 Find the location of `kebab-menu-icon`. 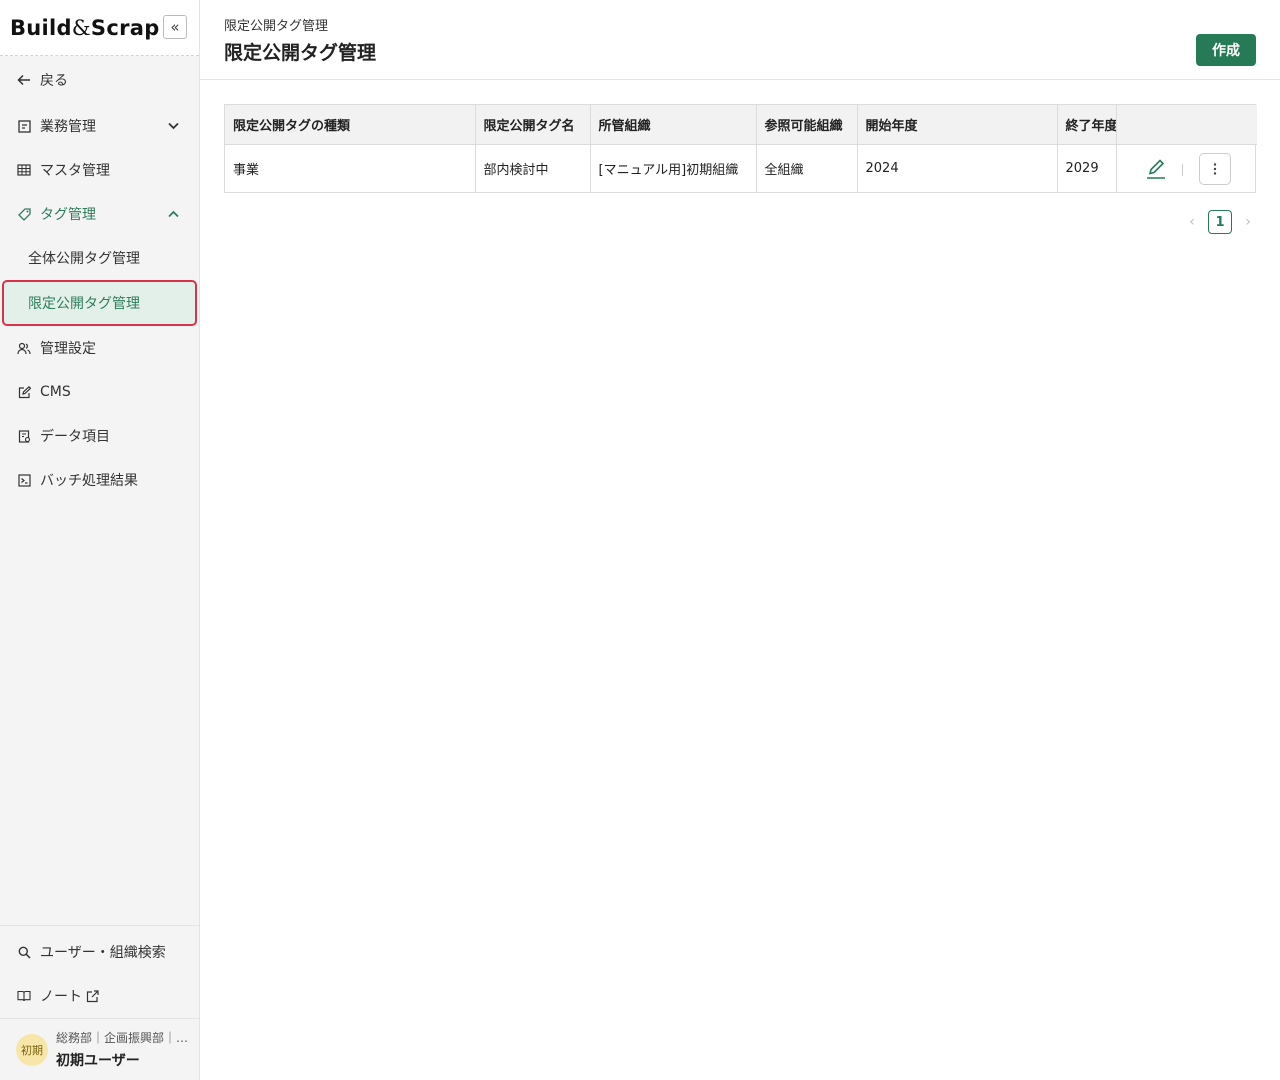

kebab-menu-icon is located at coordinates (1214, 168).